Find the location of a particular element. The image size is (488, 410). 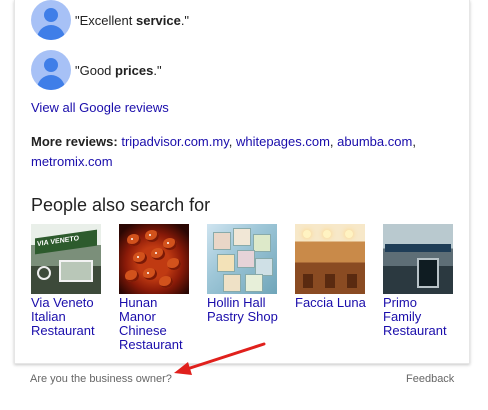

pas-item-label: Via Veneto Italian Restaurant is located at coordinates (68, 317).